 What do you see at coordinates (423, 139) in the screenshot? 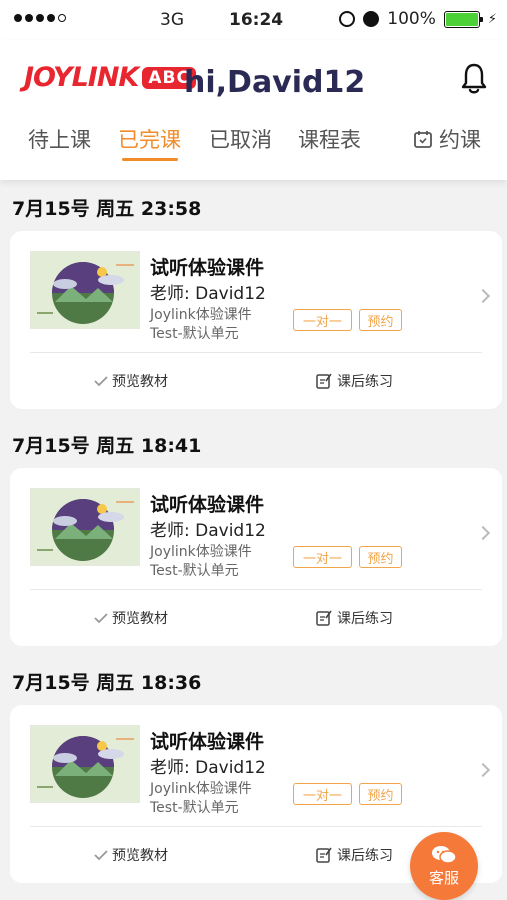
I see `calendar-icon` at bounding box center [423, 139].